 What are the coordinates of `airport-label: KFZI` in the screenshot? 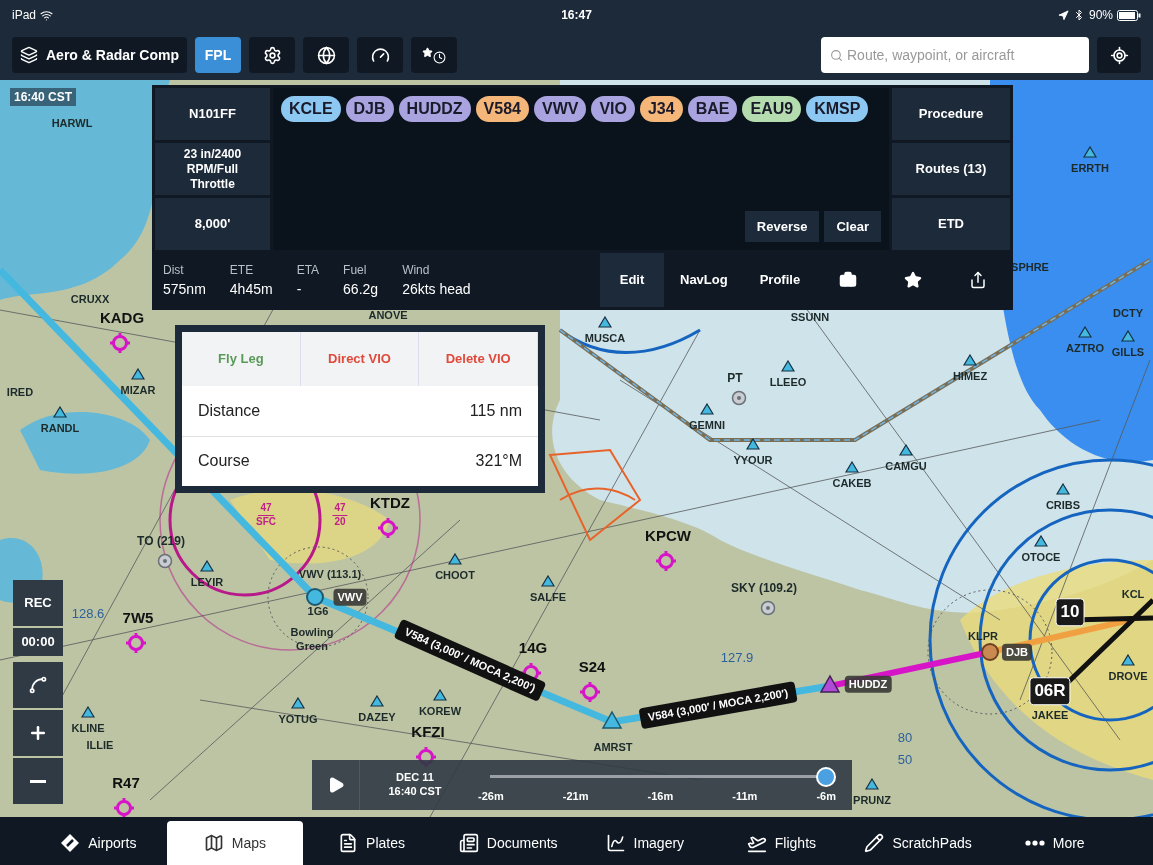 It's located at (428, 731).